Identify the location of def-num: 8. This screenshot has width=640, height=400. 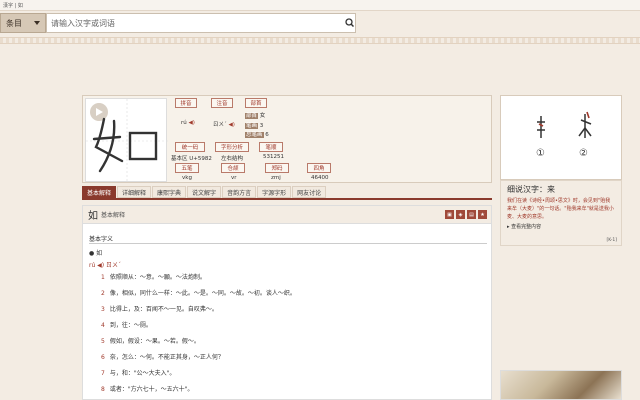
(103, 389).